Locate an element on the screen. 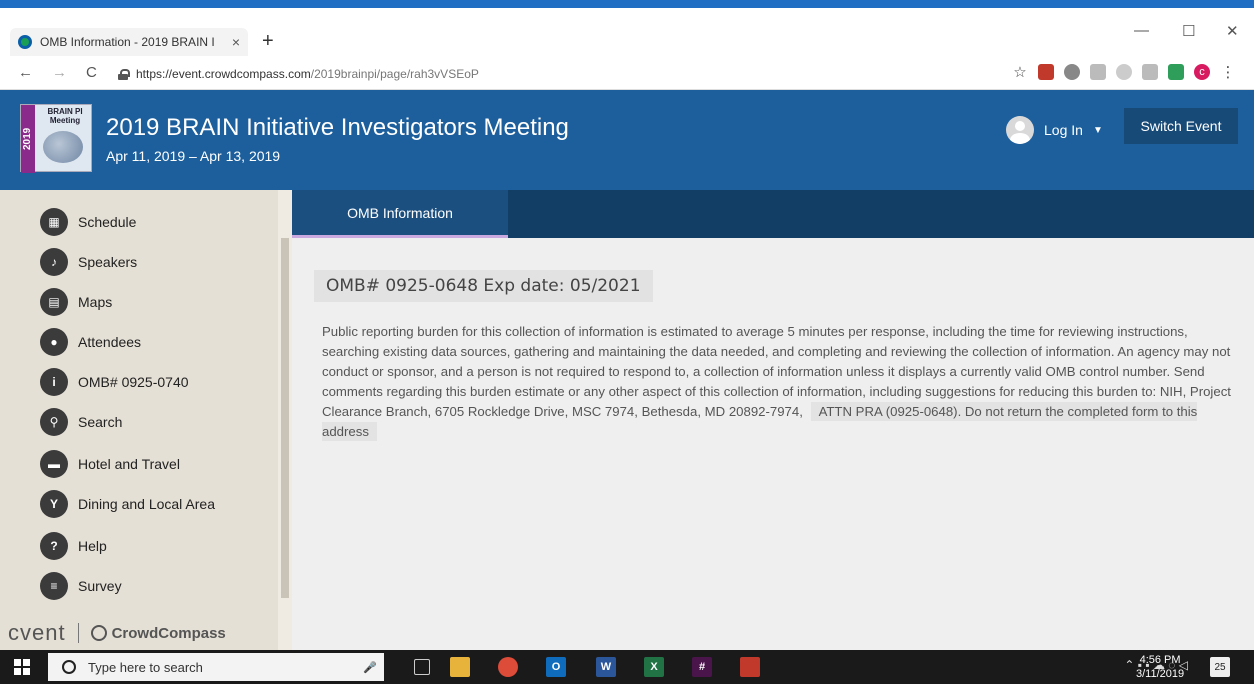 The height and width of the screenshot is (684, 1254). sidebar-item-search: ⚲ Search is located at coordinates (81, 422).